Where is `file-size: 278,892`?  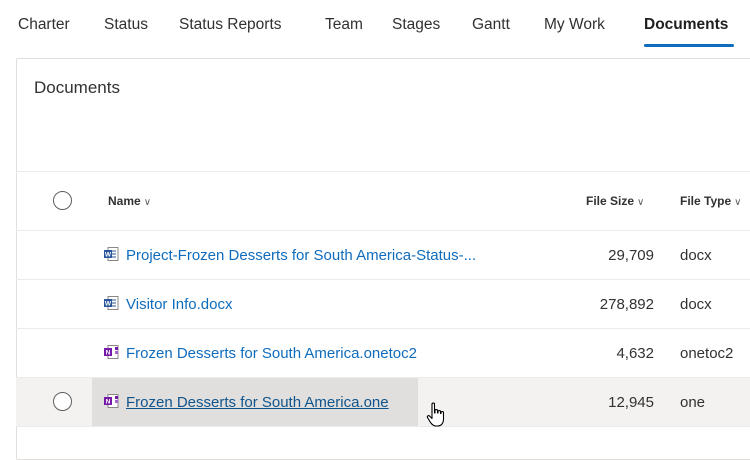 file-size: 278,892 is located at coordinates (626, 304).